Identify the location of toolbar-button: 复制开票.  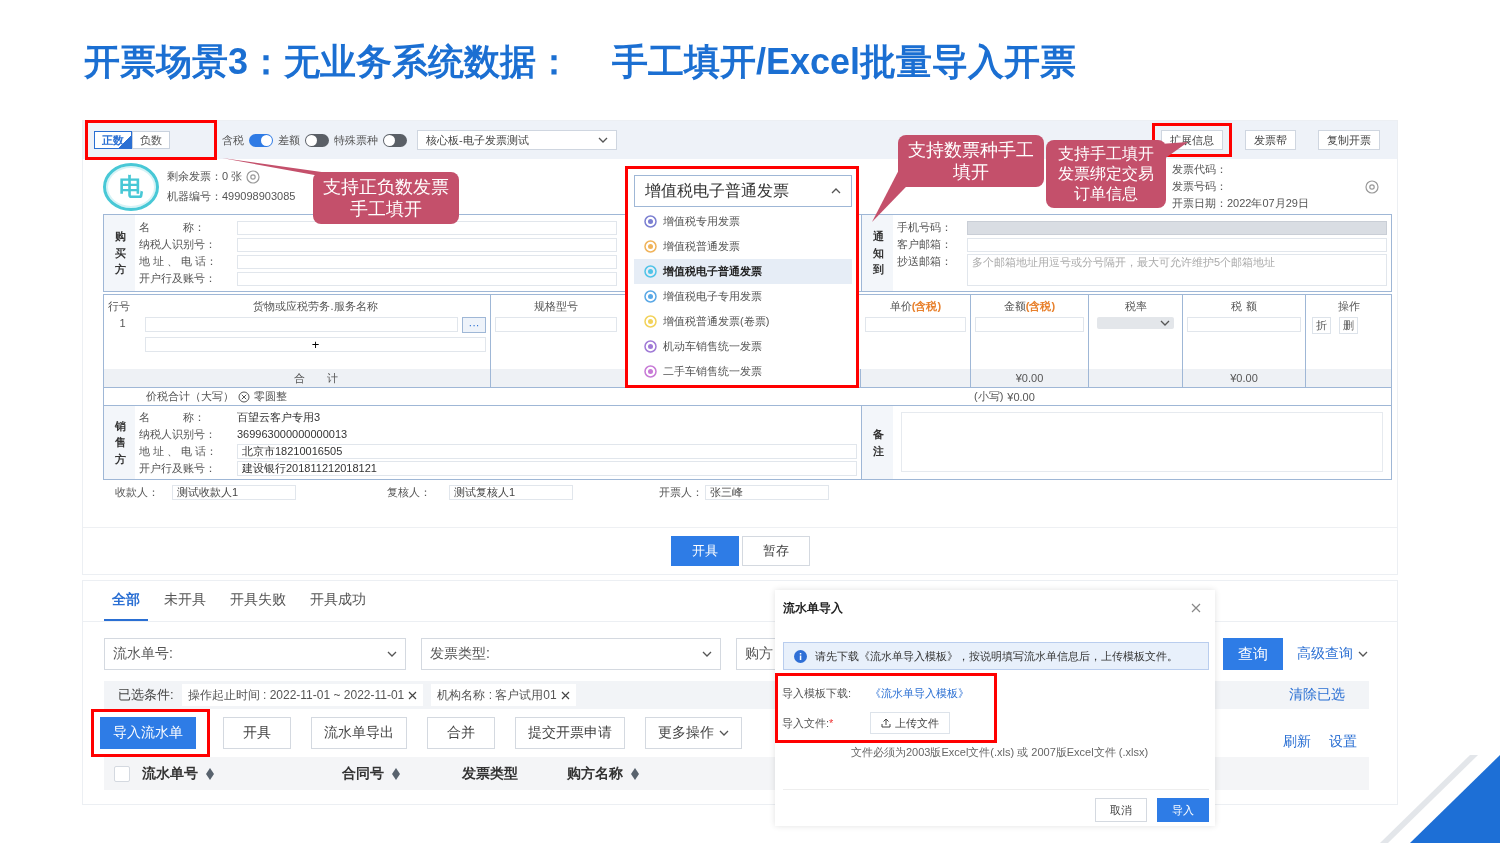
(1349, 140).